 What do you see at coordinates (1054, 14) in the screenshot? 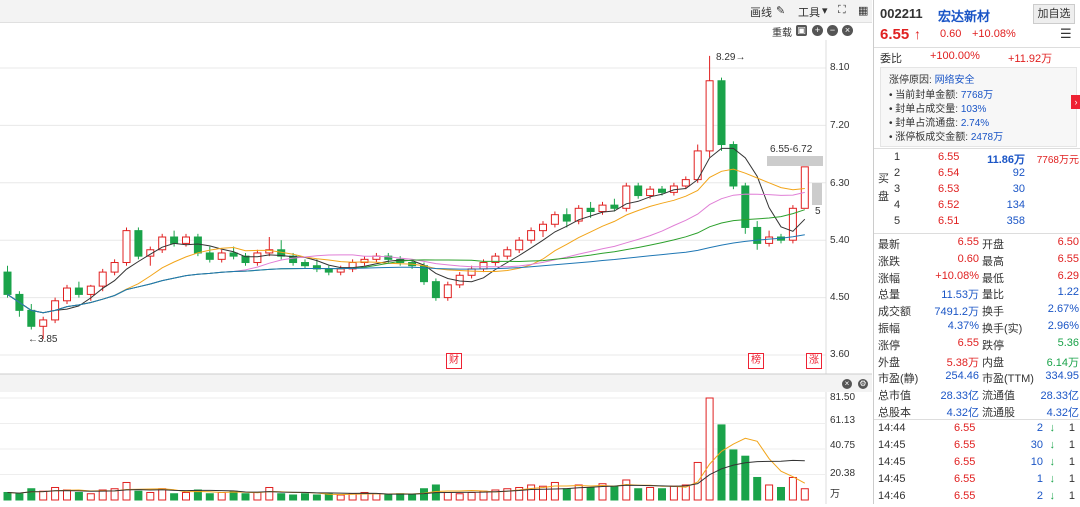
I see `add-watchlist-button: 加自选` at bounding box center [1054, 14].